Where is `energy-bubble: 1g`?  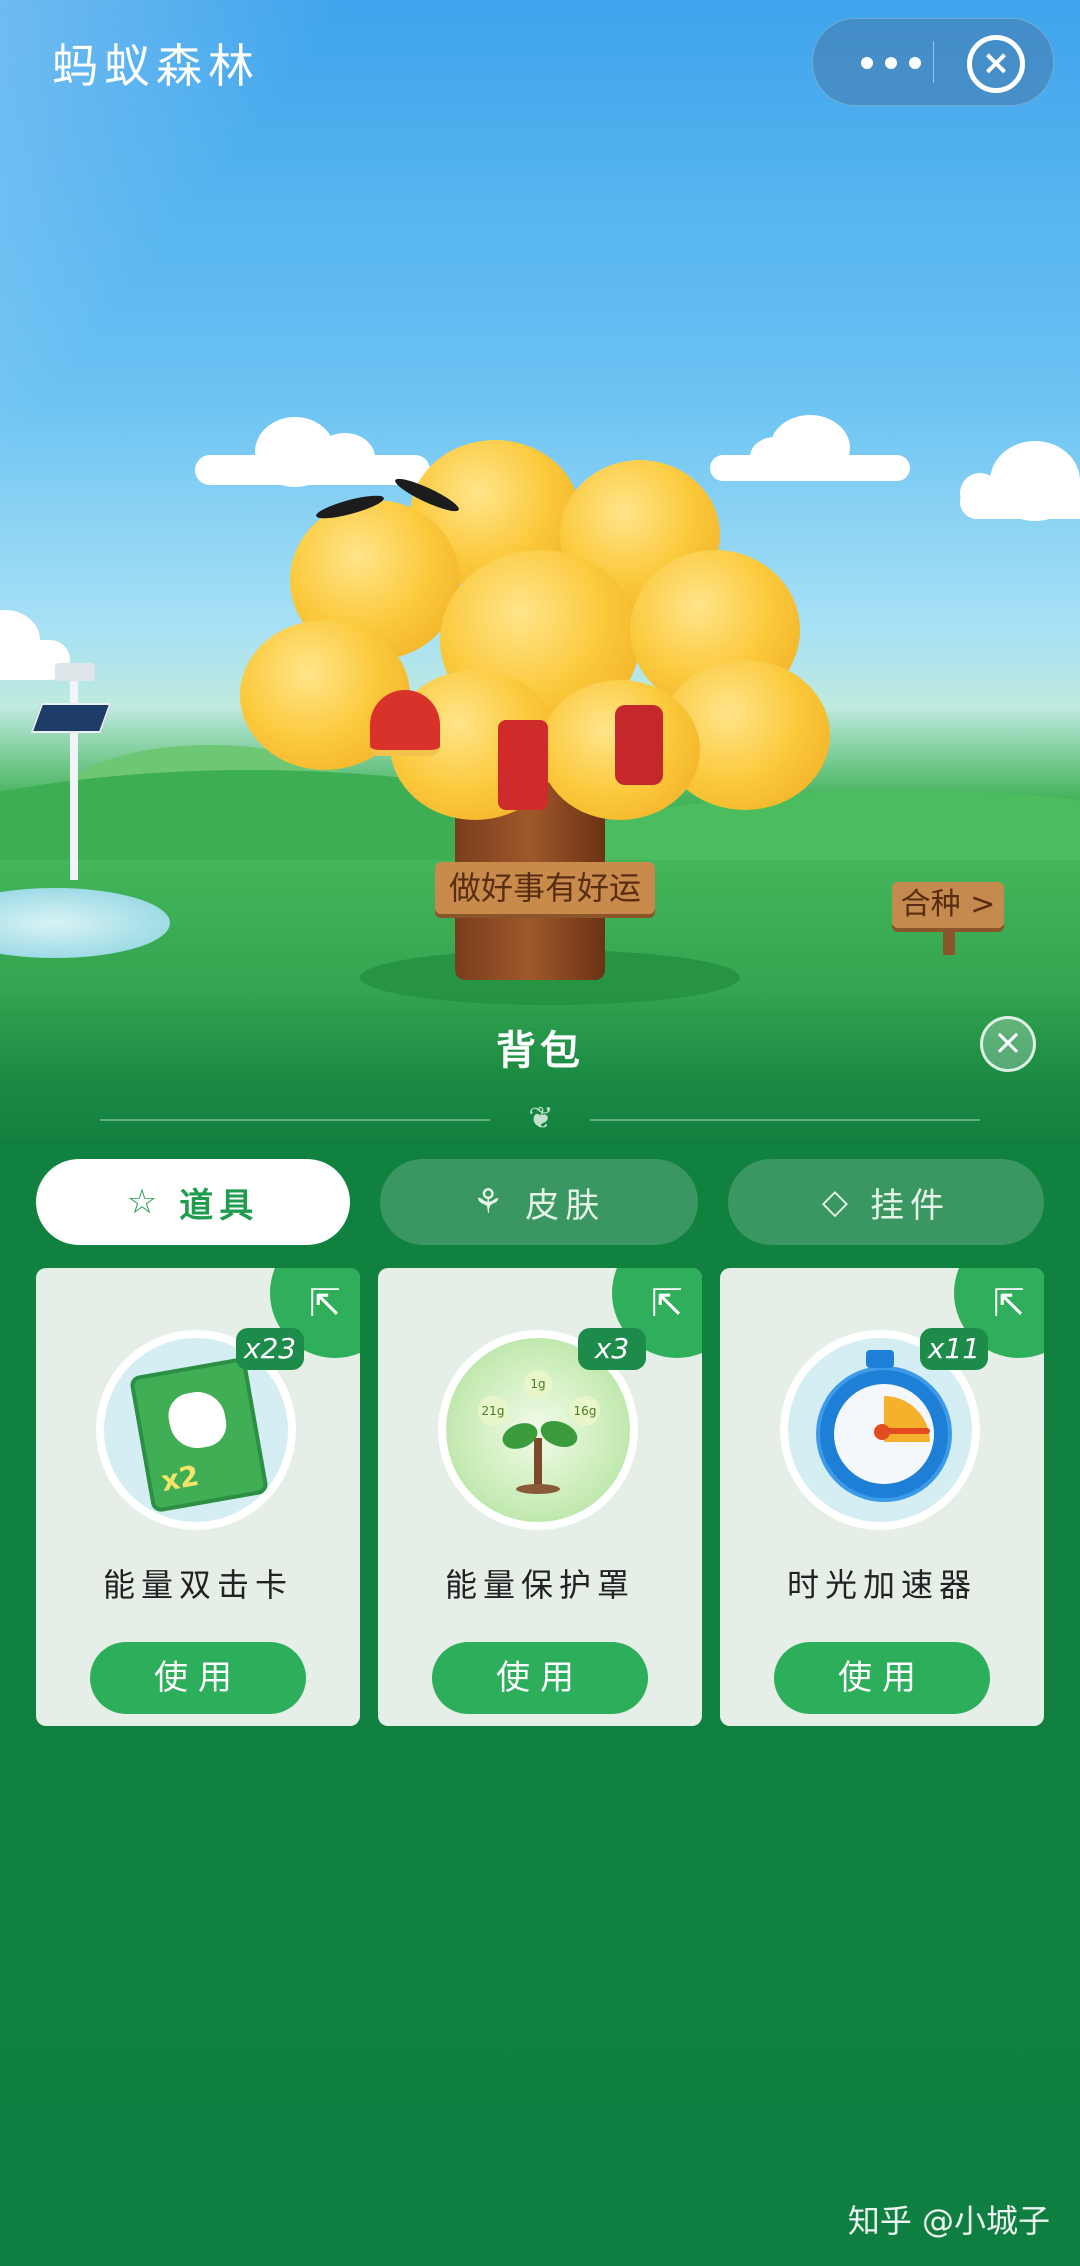
energy-bubble: 1g is located at coordinates (538, 1384).